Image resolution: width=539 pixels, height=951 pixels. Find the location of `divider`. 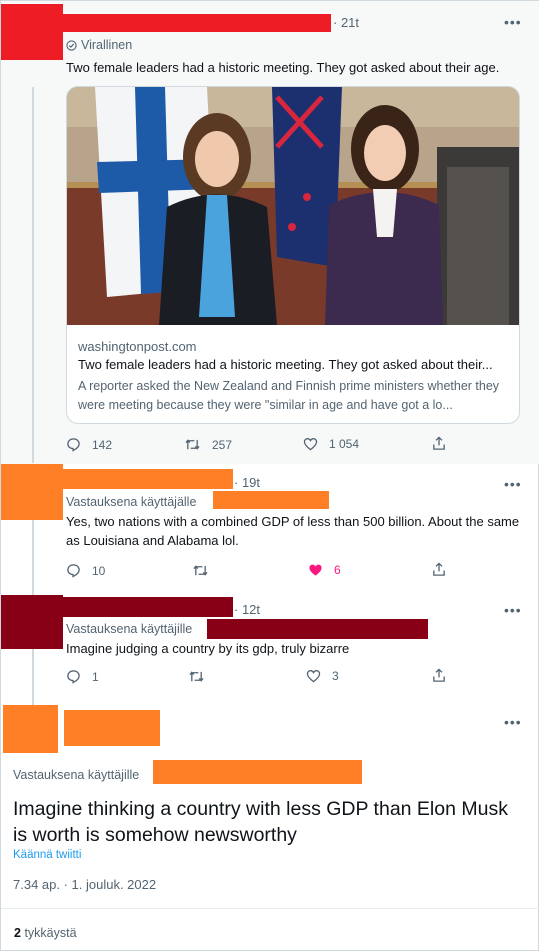

divider is located at coordinates (270, 908).